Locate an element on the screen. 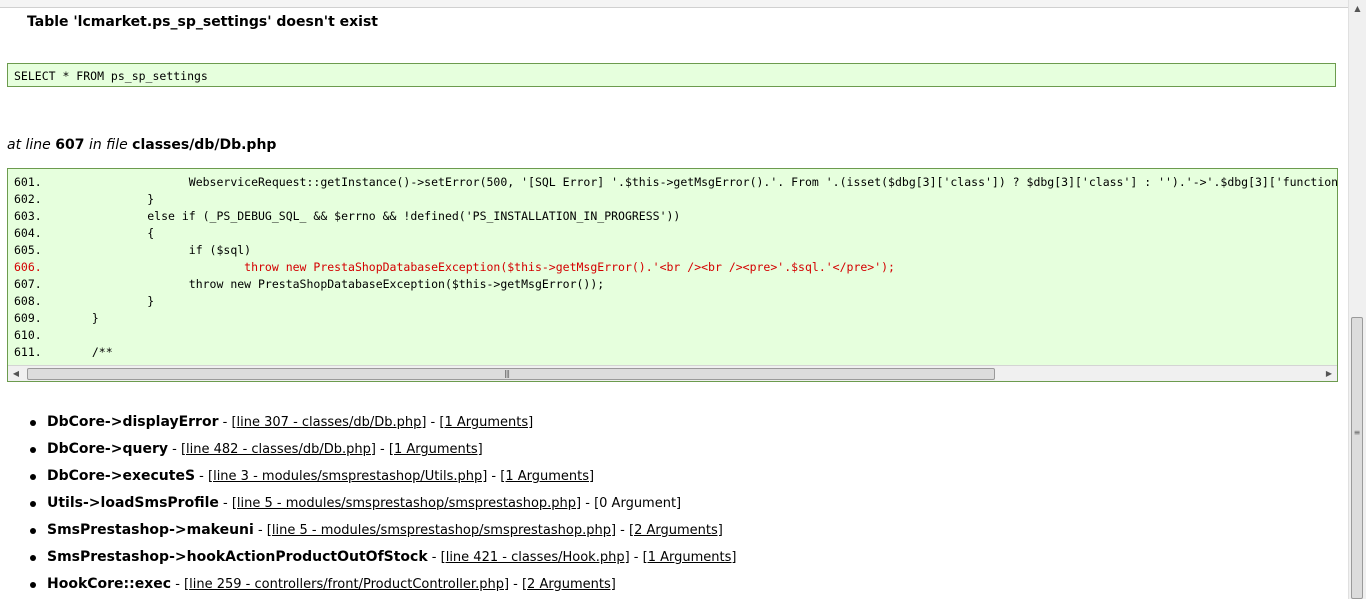 The height and width of the screenshot is (601, 1366). code-line: 609. } is located at coordinates (675, 318).